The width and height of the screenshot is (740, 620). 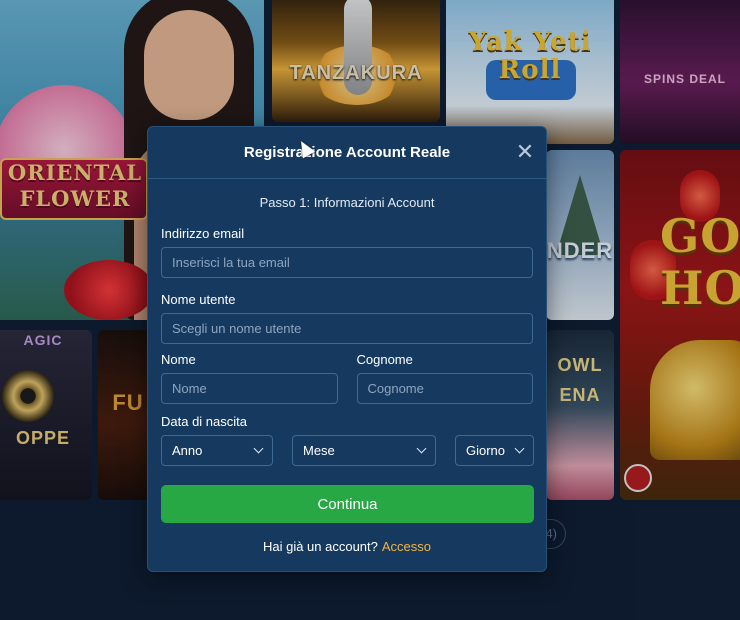 What do you see at coordinates (347, 262) in the screenshot?
I see `email-field` at bounding box center [347, 262].